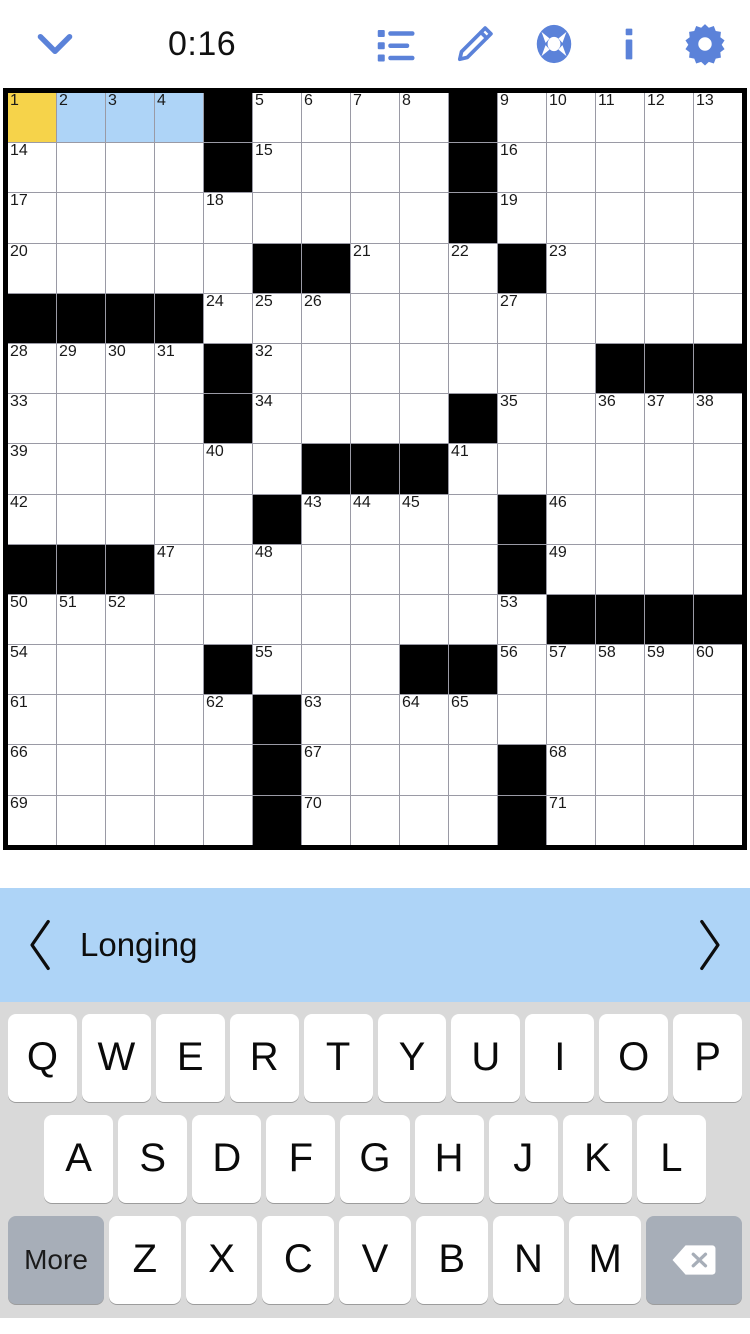 The width and height of the screenshot is (750, 1334). I want to click on grid-cell: 6, so click(326, 118).